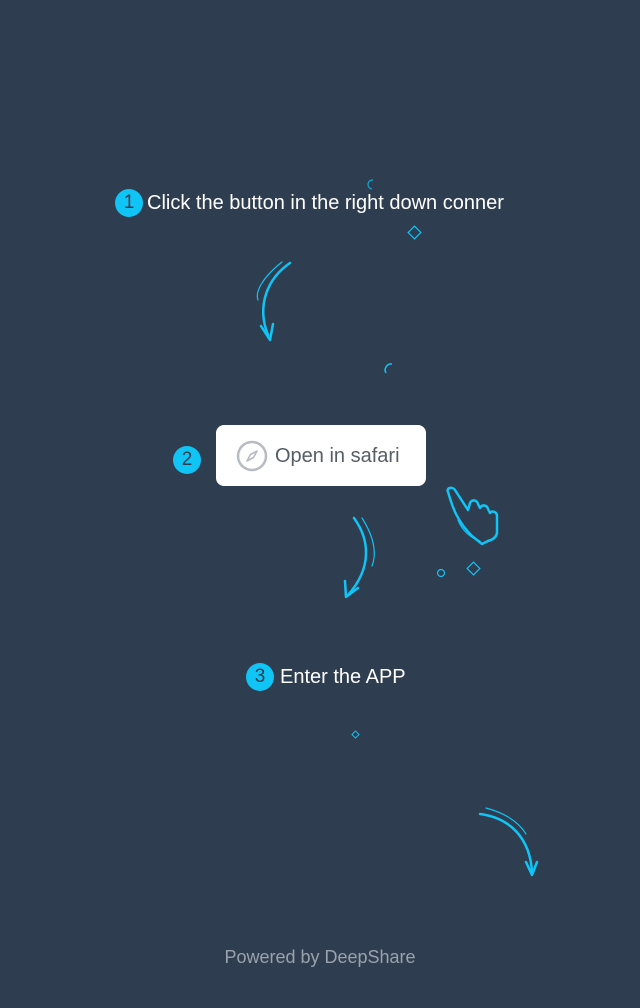 The width and height of the screenshot is (640, 1008). I want to click on powered-by-footer: Powered by DeepShare, so click(320, 957).